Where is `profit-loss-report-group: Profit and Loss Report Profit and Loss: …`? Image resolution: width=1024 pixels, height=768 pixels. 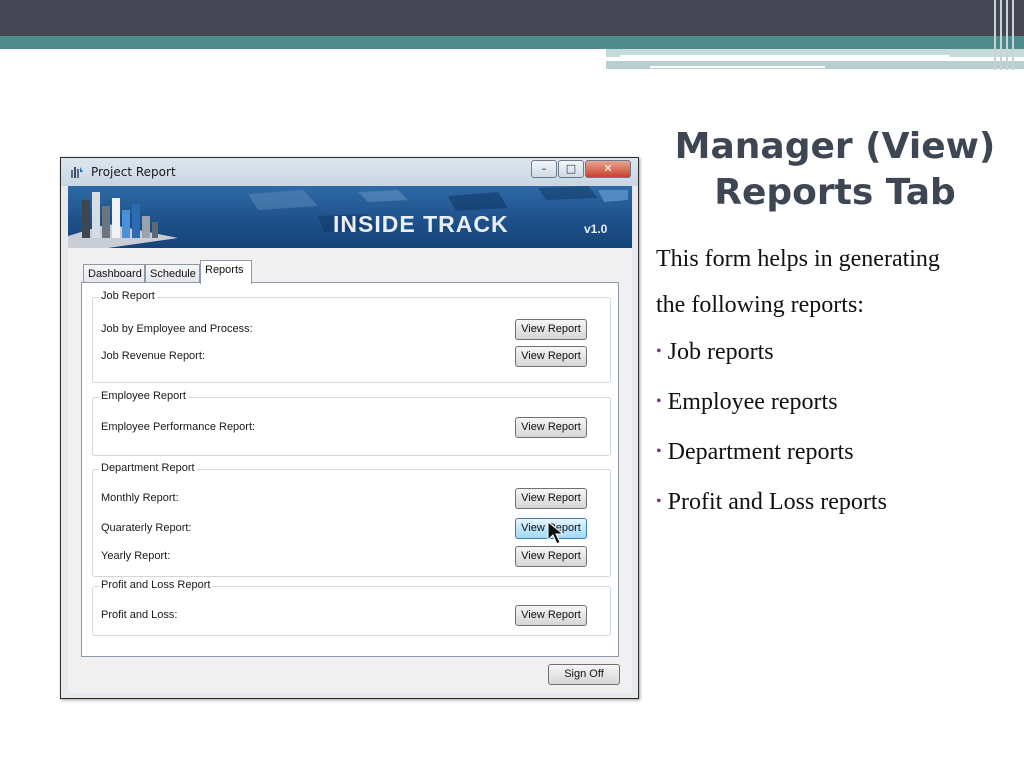 profit-loss-report-group: Profit and Loss Report Profit and Loss: … is located at coordinates (351, 607).